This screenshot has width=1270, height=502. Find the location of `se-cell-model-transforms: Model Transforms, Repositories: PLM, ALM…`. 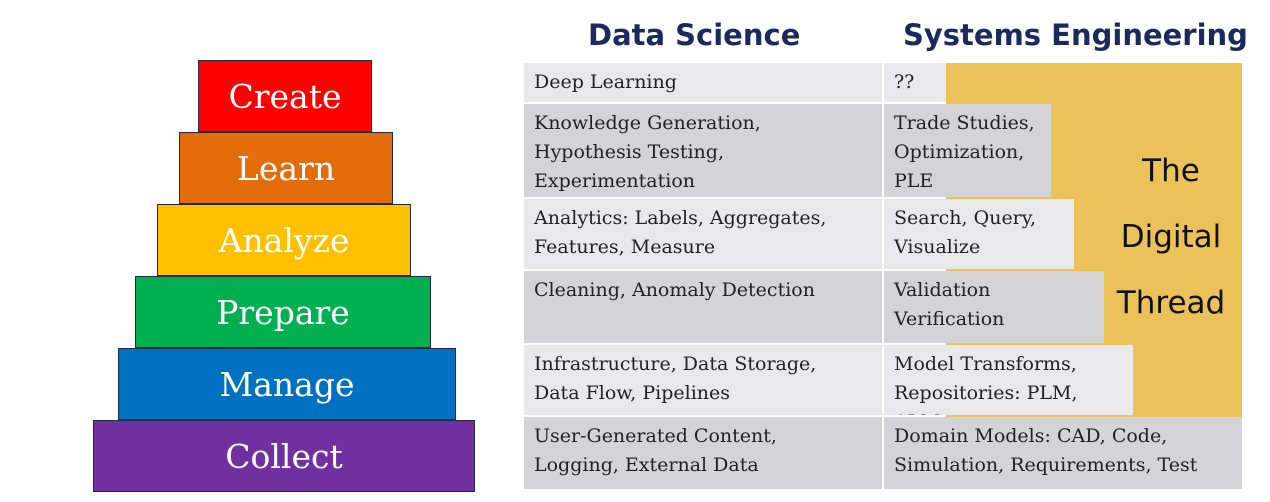

se-cell-model-transforms: Model Transforms, Repositories: PLM, ALM… is located at coordinates (1008, 380).